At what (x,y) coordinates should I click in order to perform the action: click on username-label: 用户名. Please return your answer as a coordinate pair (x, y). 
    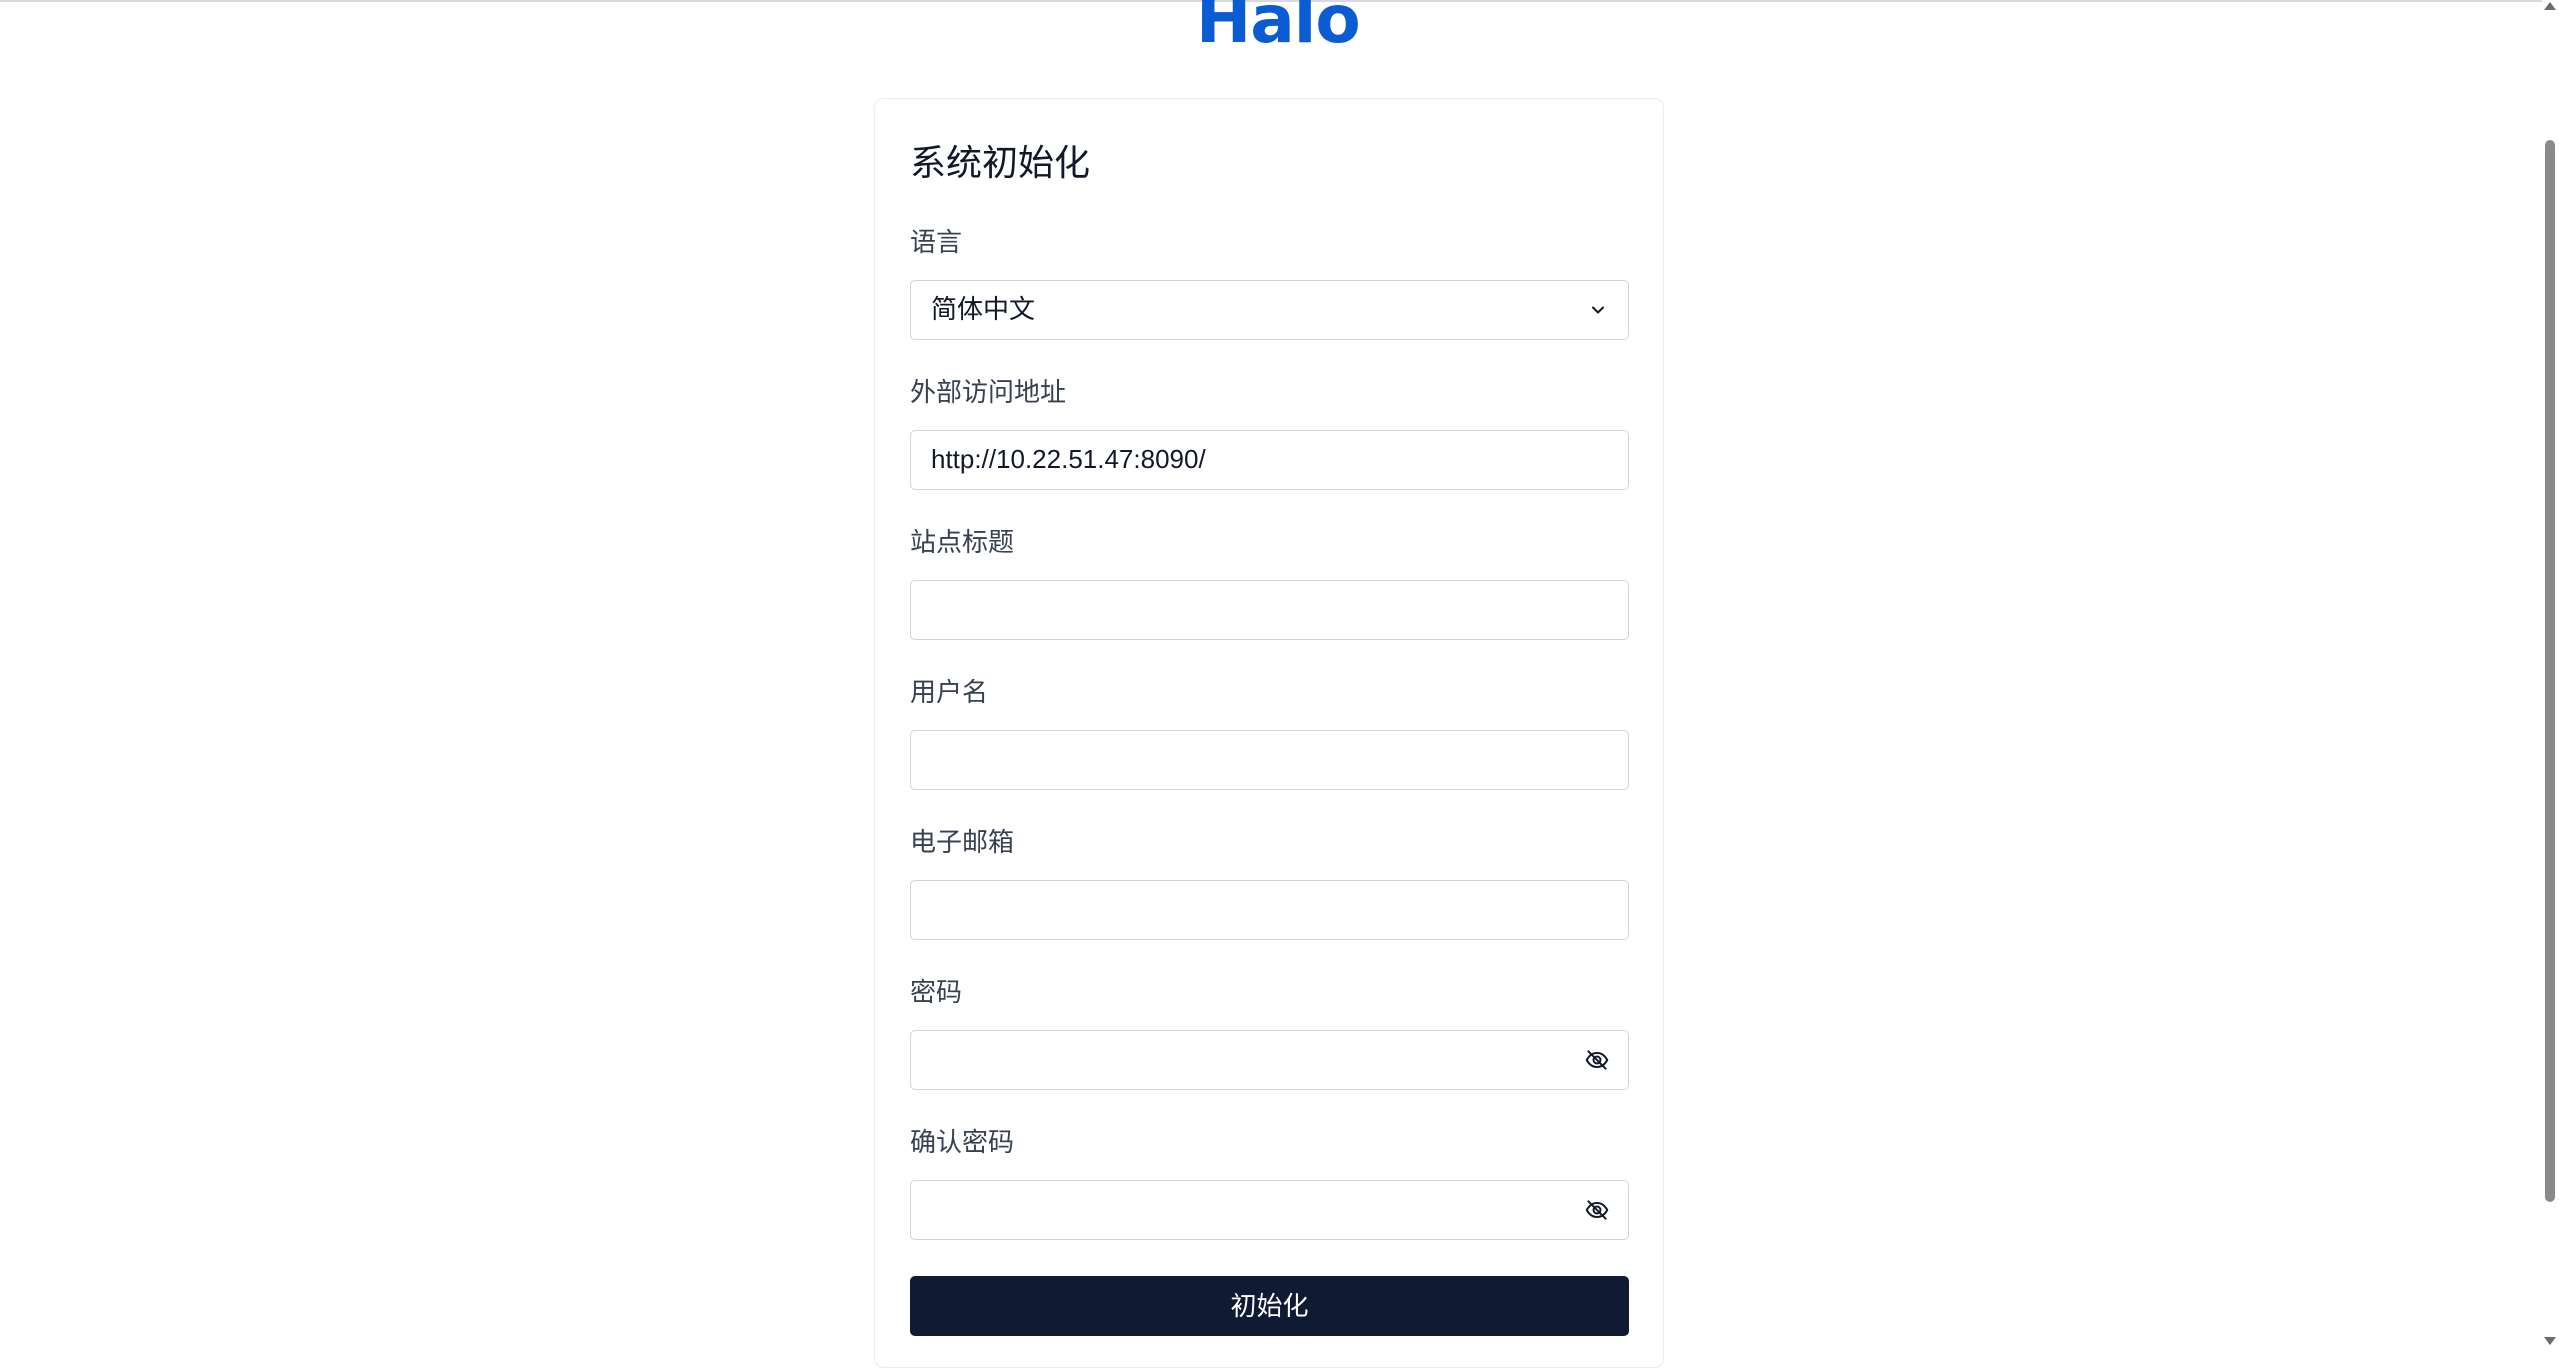
    Looking at the image, I should click on (949, 692).